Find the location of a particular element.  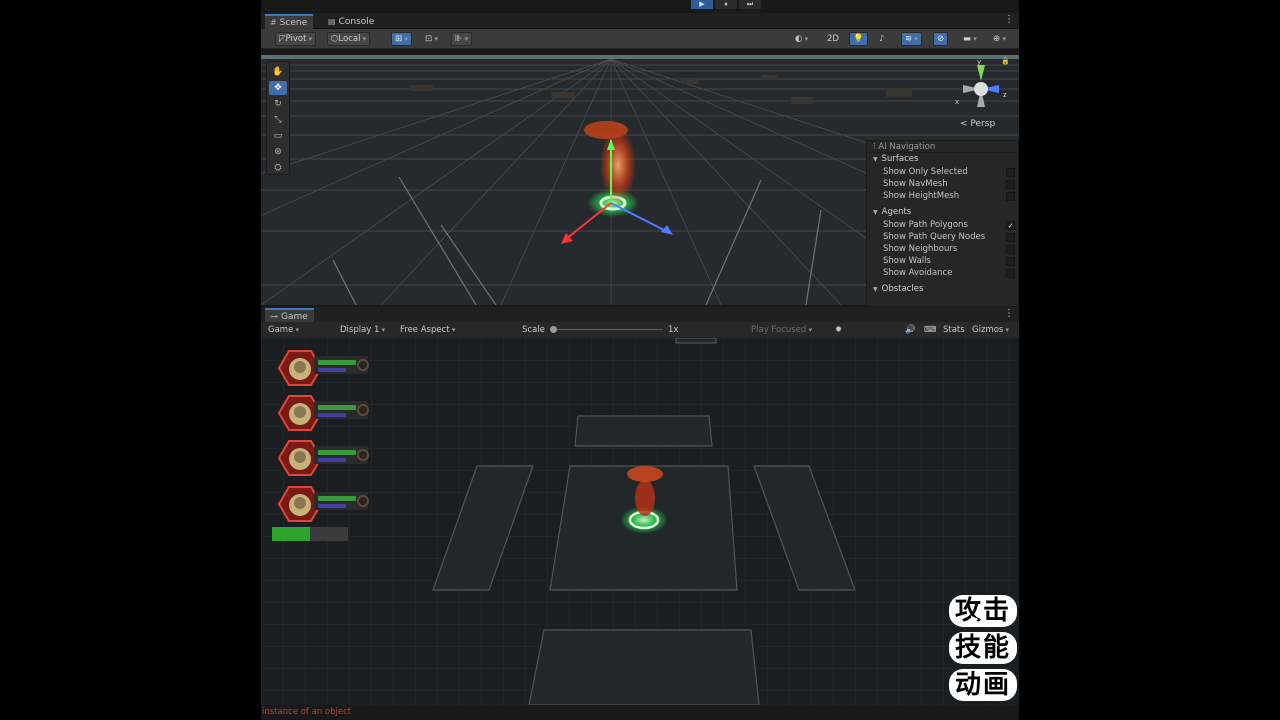

nav-option-row: Show HeightMesh is located at coordinates (942, 196).